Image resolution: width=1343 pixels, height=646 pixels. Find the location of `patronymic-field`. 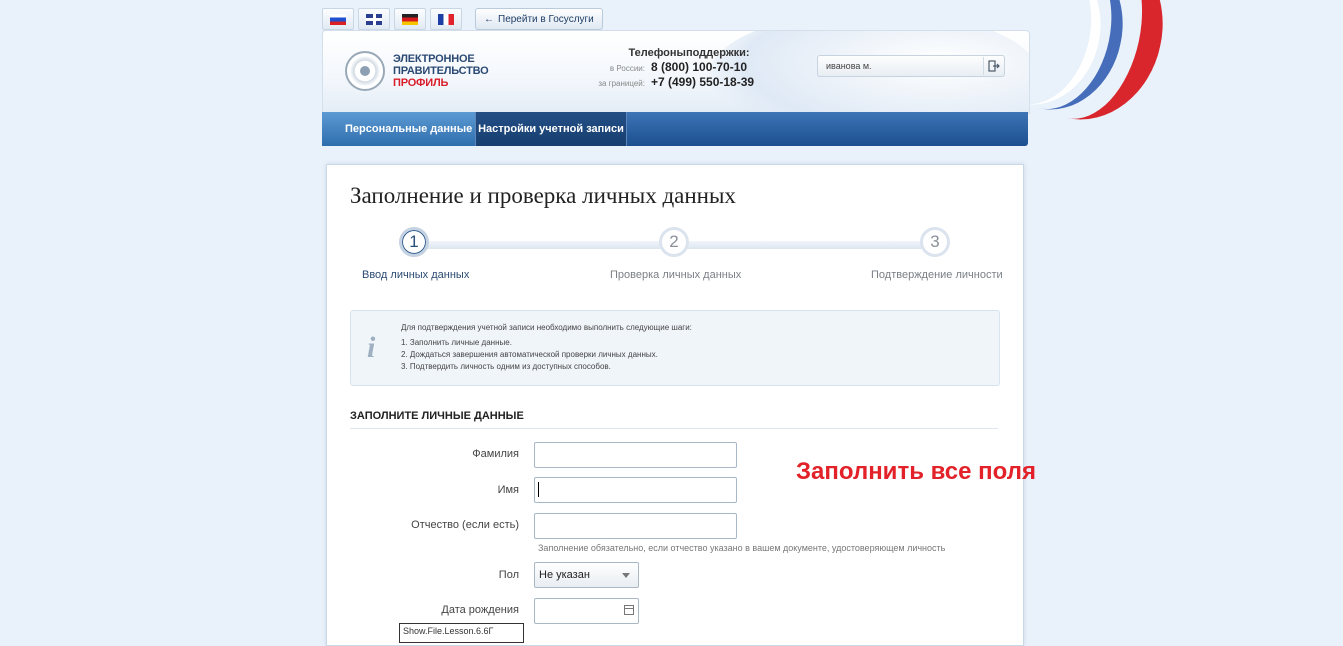

patronymic-field is located at coordinates (635, 526).